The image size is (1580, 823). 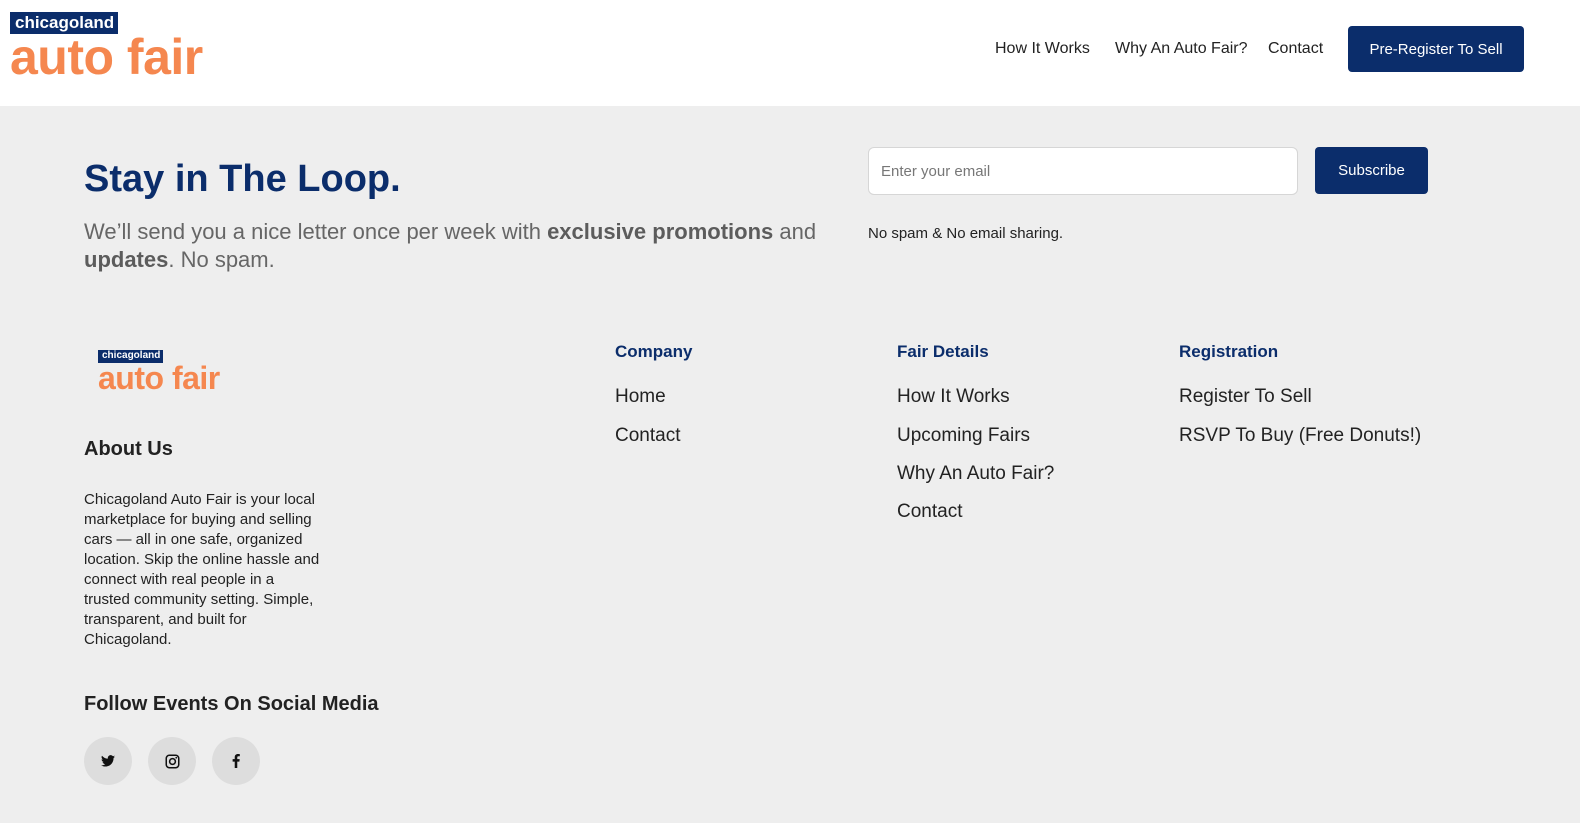 What do you see at coordinates (943, 351) in the screenshot?
I see `footer-heading-fair-details: Fair Details` at bounding box center [943, 351].